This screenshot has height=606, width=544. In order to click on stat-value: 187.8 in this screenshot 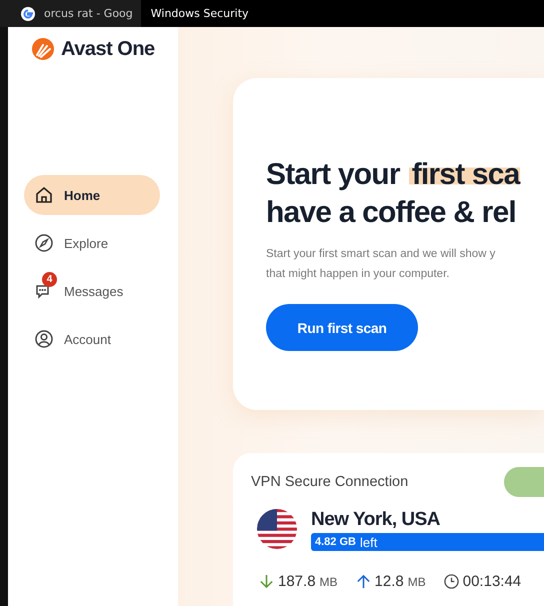, I will do `click(297, 581)`.